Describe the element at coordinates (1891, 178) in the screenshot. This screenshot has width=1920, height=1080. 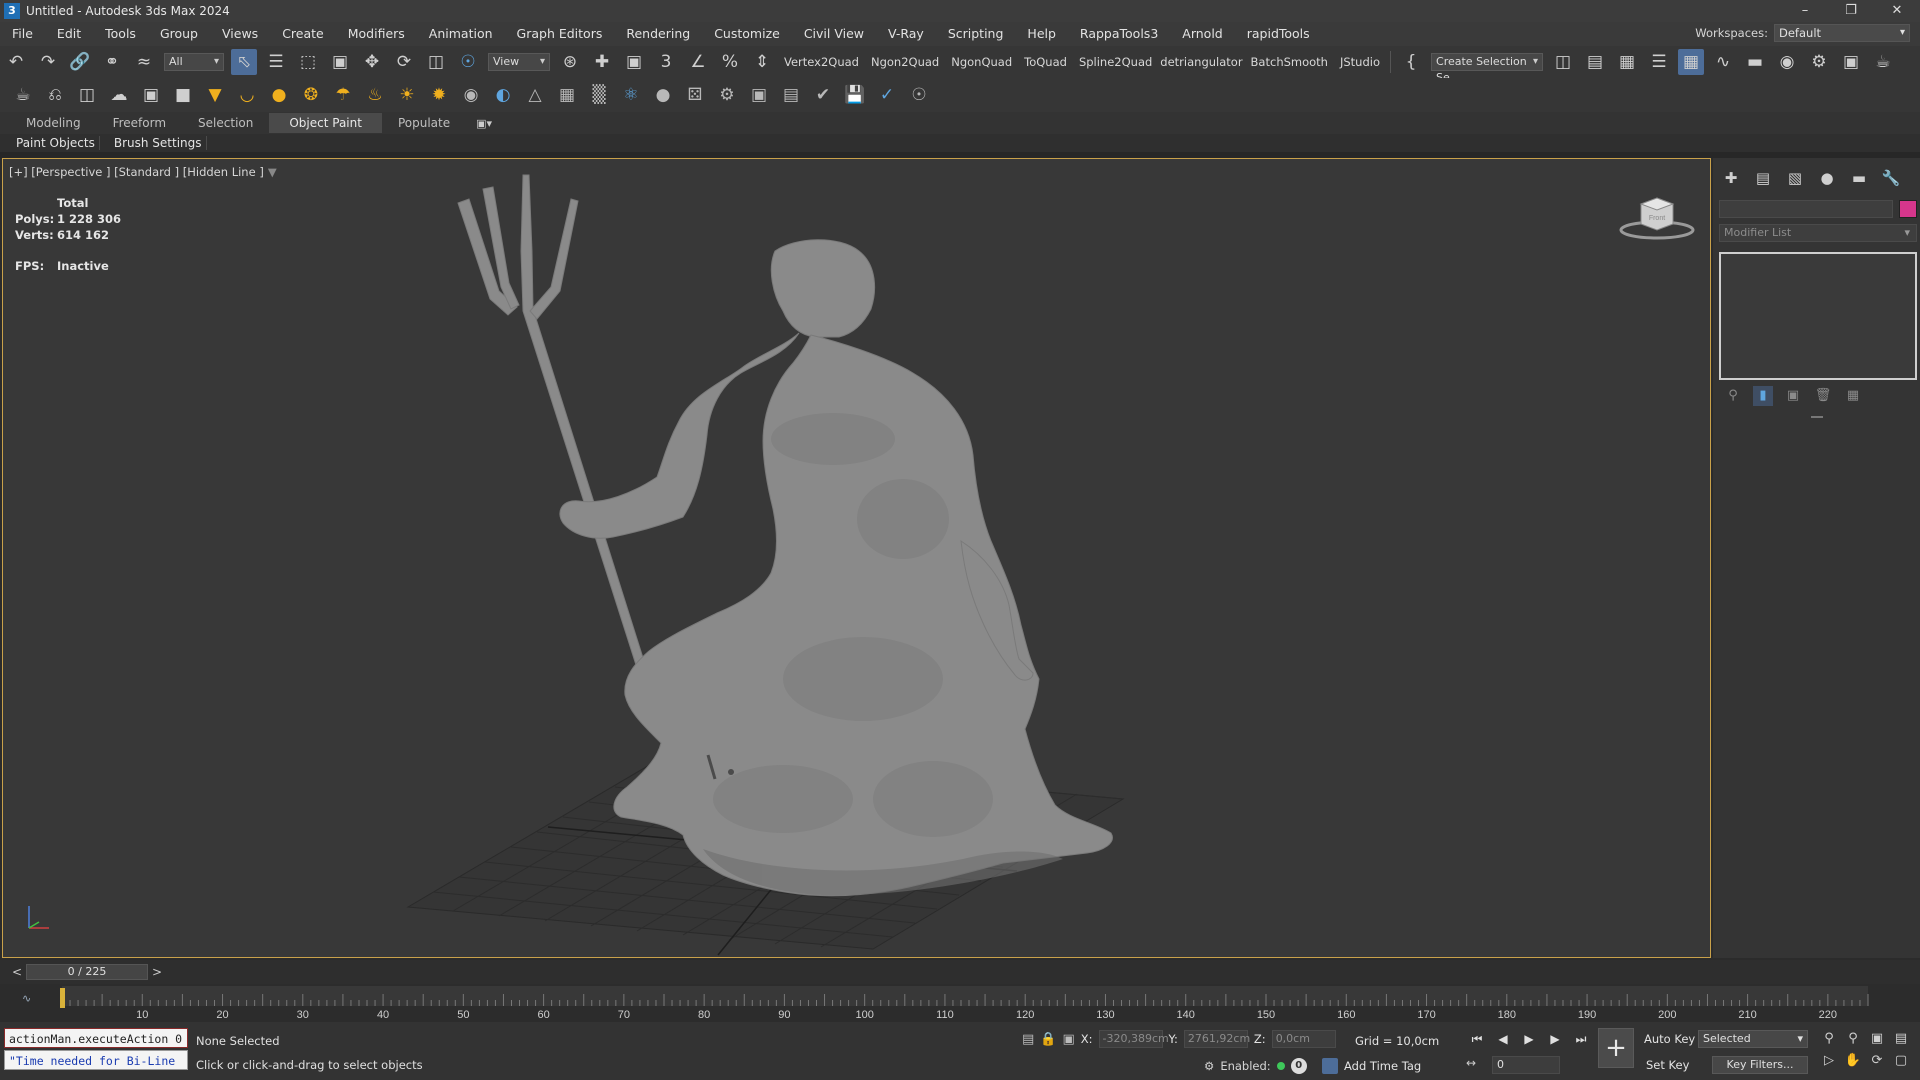
I see `utilities-panel-icon: 🔧` at that location.